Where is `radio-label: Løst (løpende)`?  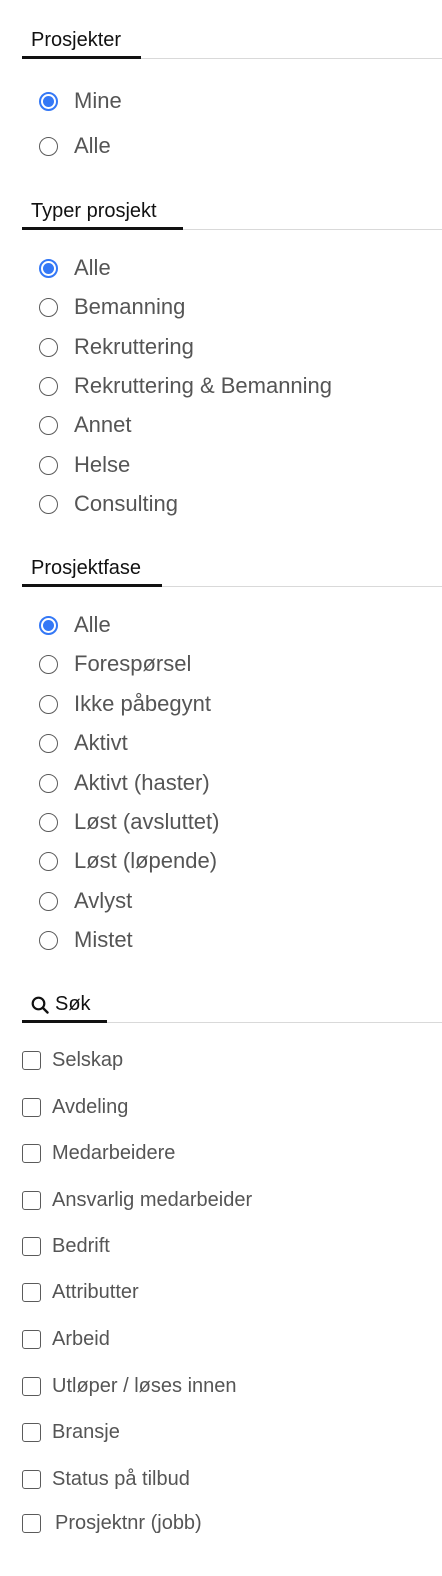
radio-label: Løst (løpende) is located at coordinates (146, 860).